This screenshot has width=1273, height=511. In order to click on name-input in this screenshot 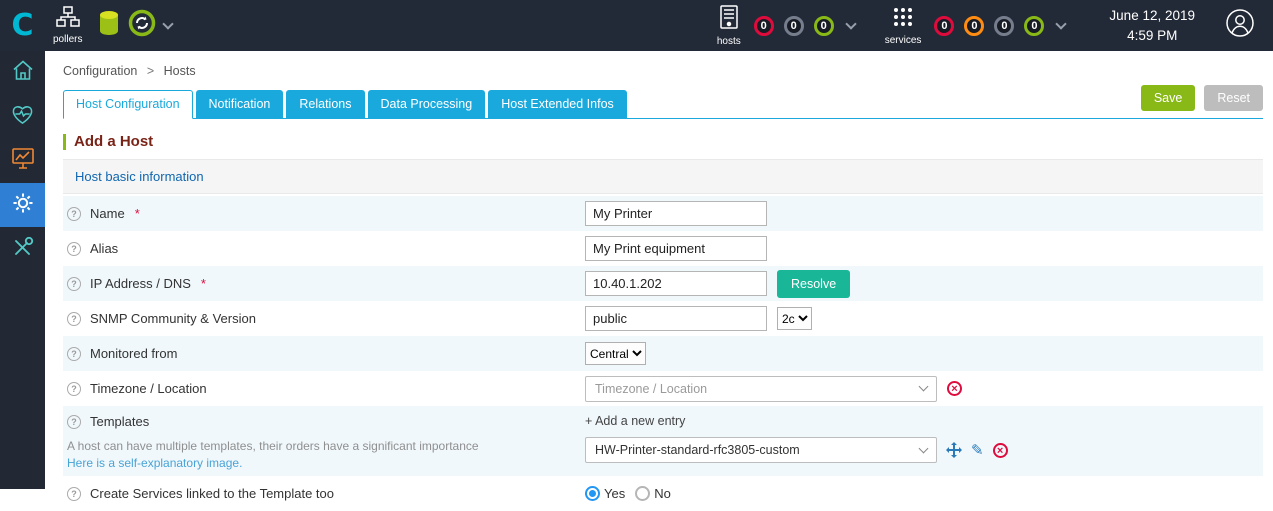, I will do `click(676, 213)`.